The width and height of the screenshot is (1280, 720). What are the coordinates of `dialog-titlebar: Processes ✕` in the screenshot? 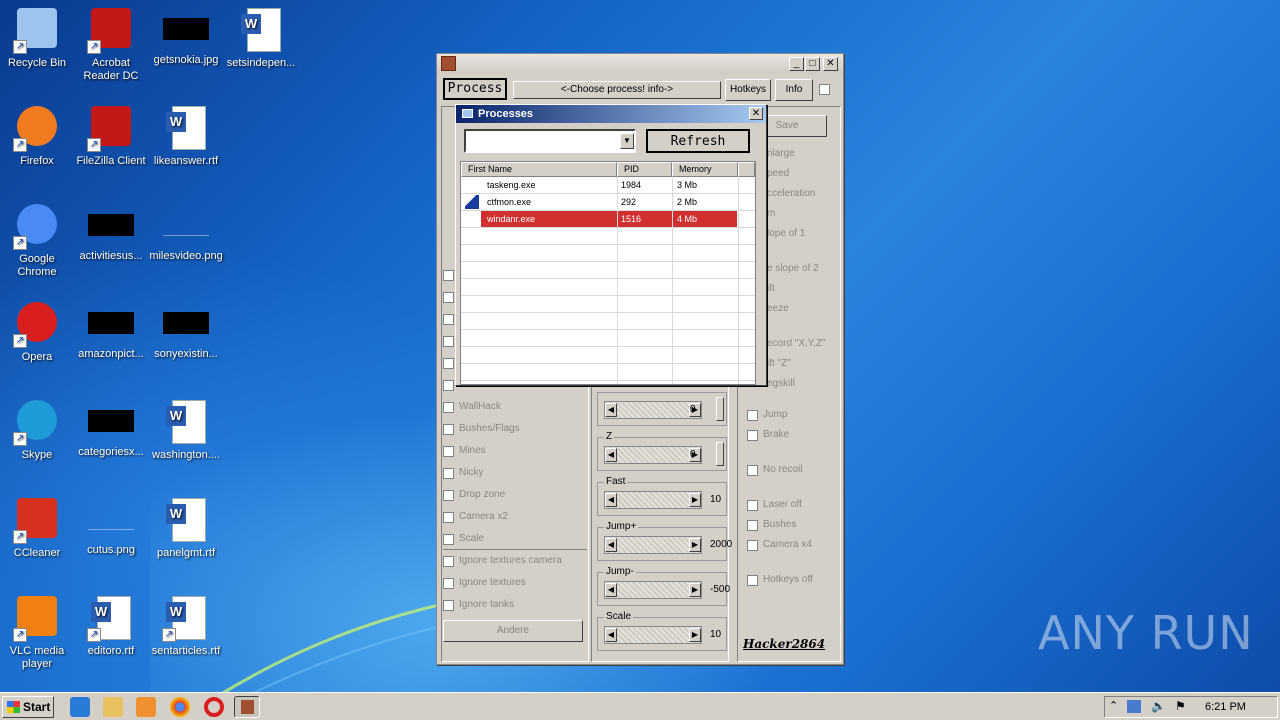 It's located at (611, 114).